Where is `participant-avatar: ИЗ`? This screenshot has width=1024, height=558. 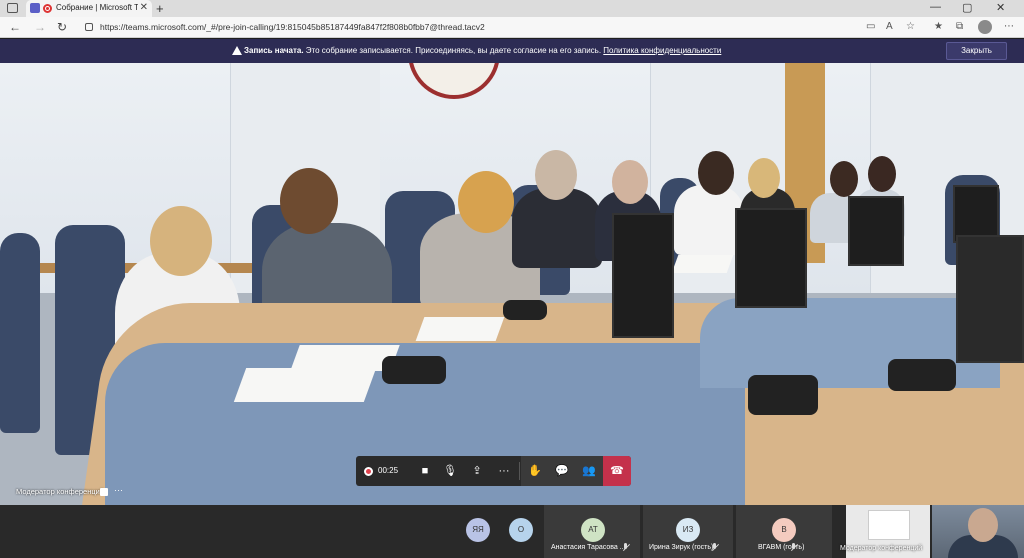 participant-avatar: ИЗ is located at coordinates (688, 530).